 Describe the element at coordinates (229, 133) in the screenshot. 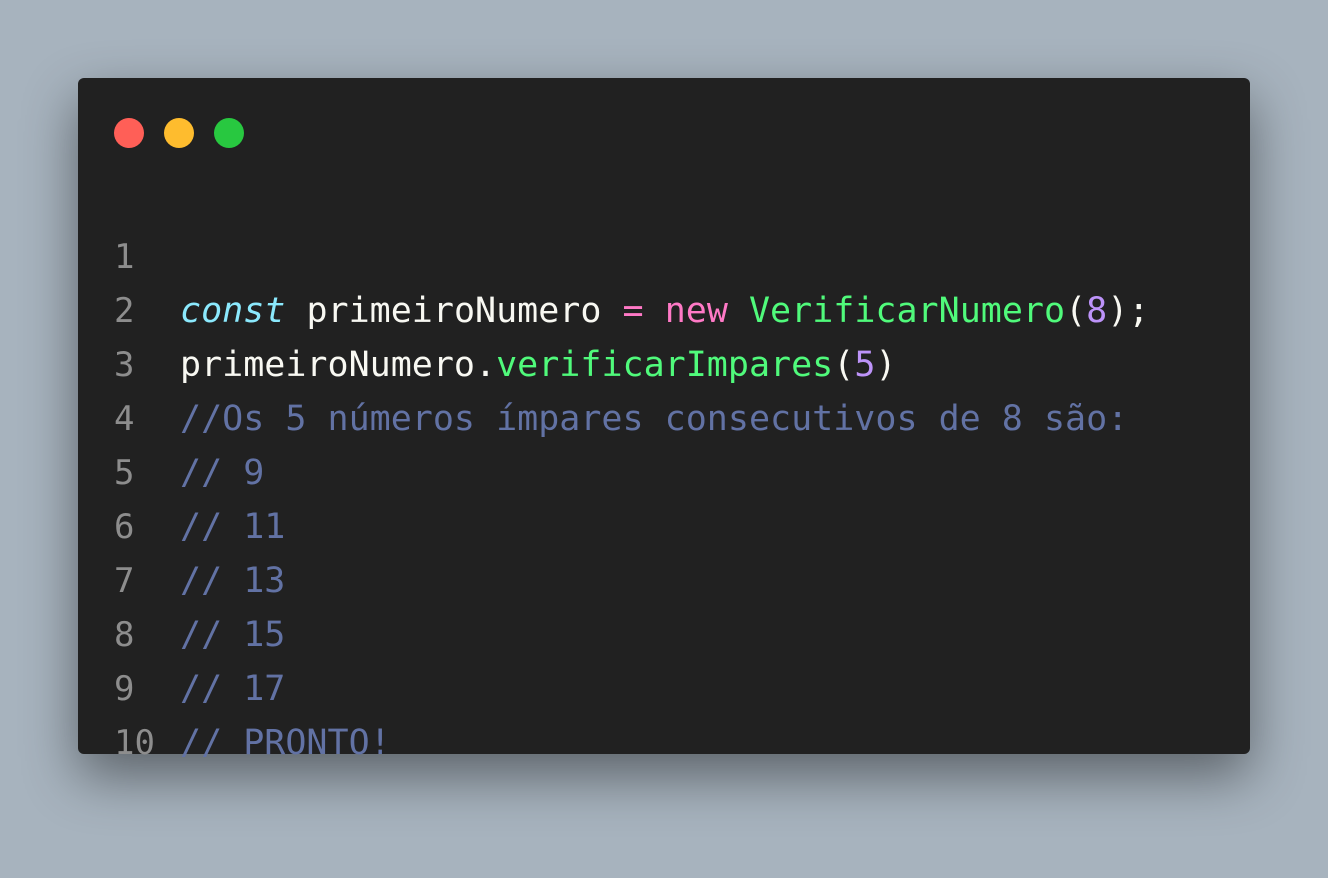

I see `maximize-button` at that location.